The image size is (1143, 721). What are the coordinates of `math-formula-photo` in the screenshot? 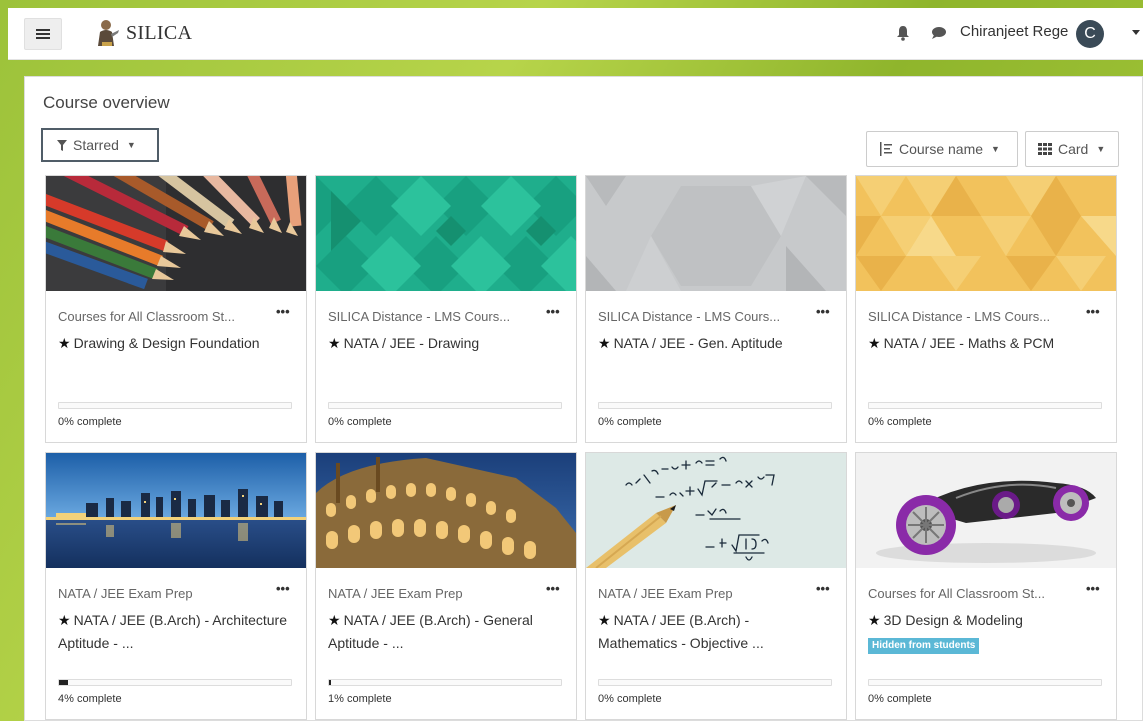 It's located at (716, 510).